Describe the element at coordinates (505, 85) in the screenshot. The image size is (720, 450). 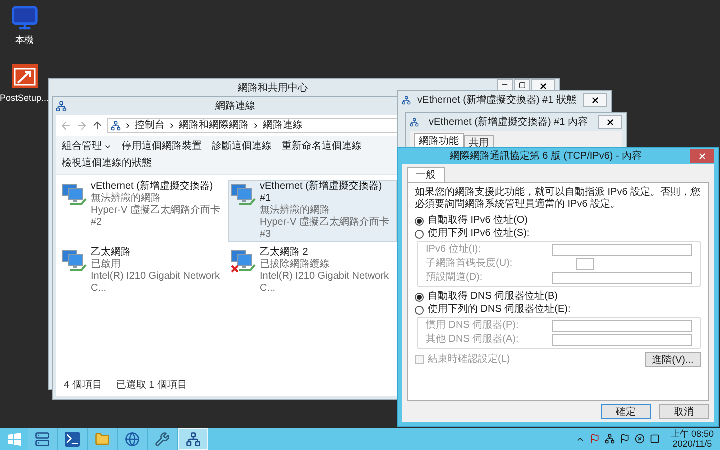
I see `minimize-button` at that location.